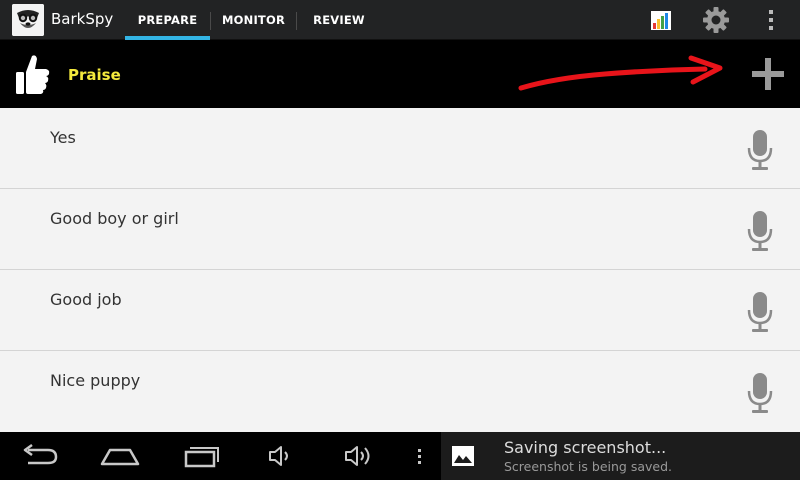 The image size is (800, 480). What do you see at coordinates (40, 456) in the screenshot?
I see `back-icon` at bounding box center [40, 456].